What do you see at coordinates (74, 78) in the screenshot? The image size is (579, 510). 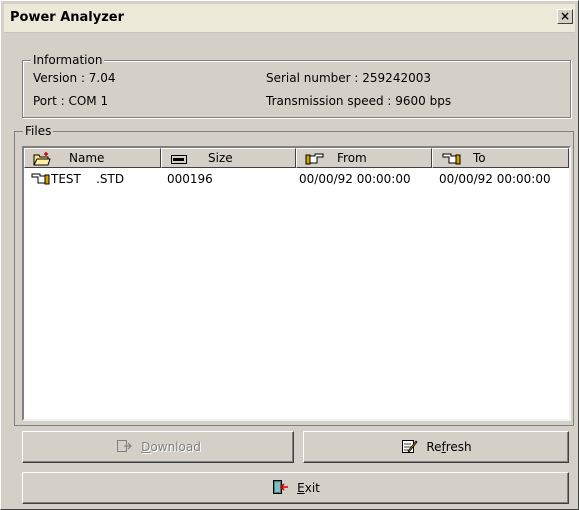 I see `version-text: Version : 7.04` at bounding box center [74, 78].